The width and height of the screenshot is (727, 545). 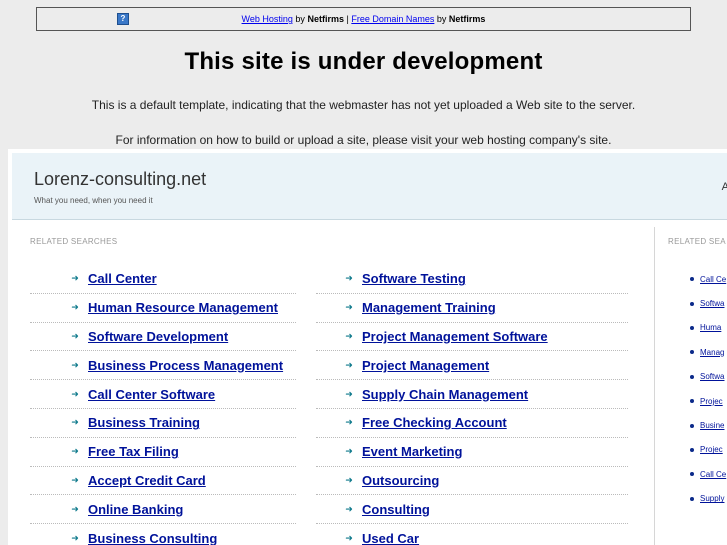 I want to click on search-link: Project Management, so click(x=425, y=365).